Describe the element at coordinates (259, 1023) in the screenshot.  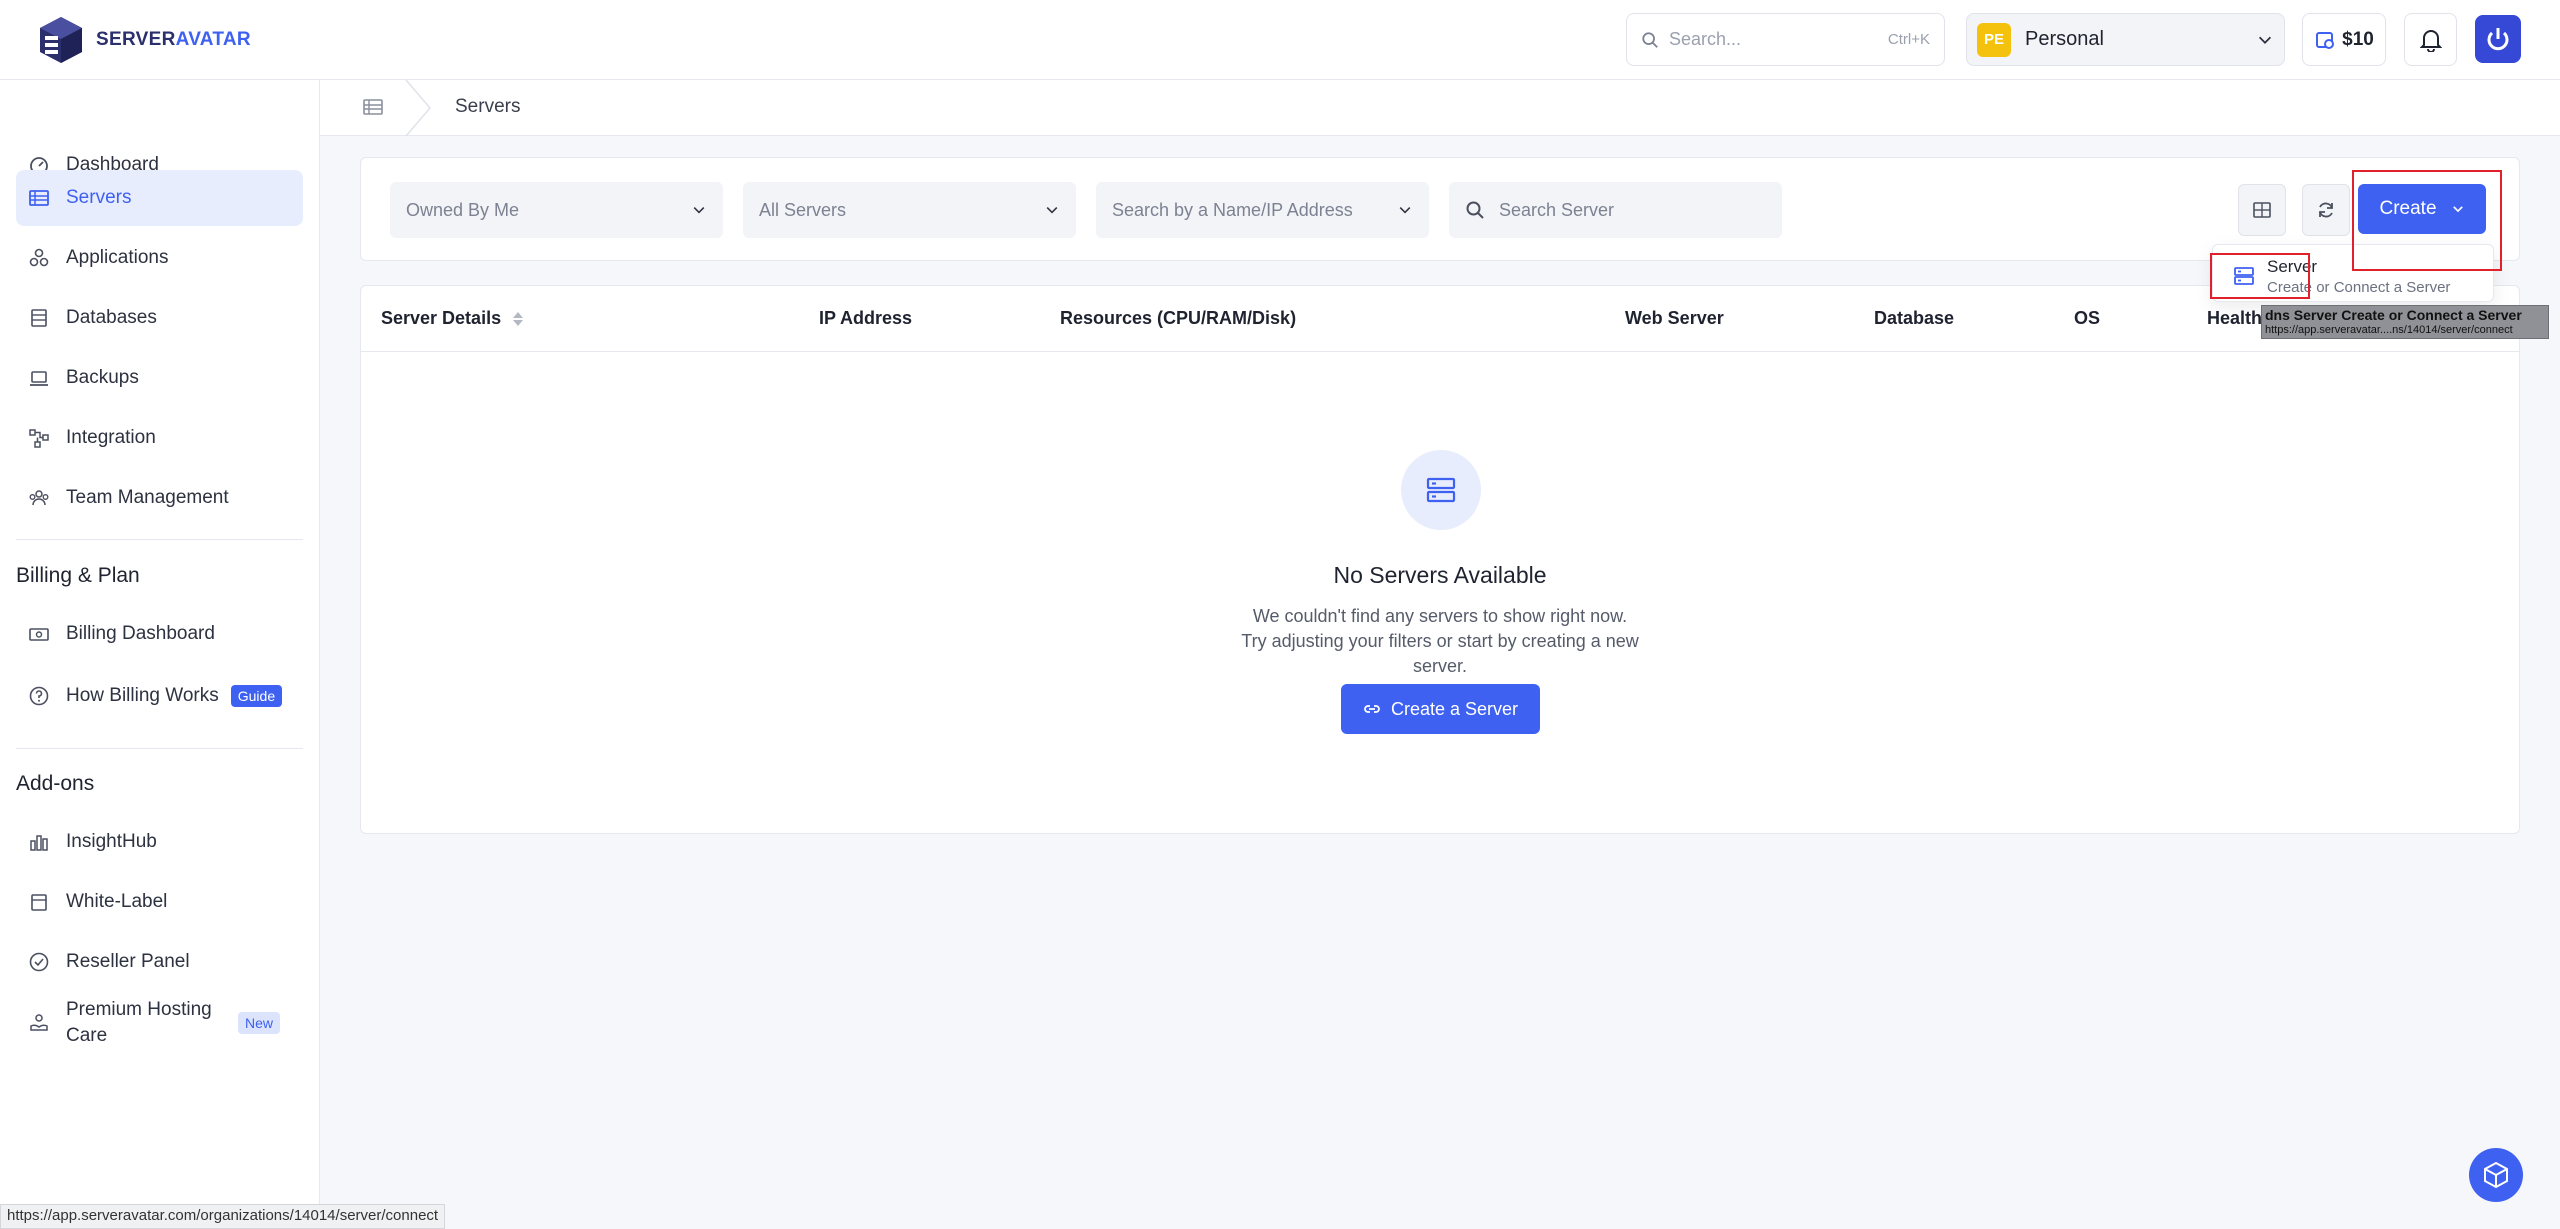
I see `new-badge: New` at that location.